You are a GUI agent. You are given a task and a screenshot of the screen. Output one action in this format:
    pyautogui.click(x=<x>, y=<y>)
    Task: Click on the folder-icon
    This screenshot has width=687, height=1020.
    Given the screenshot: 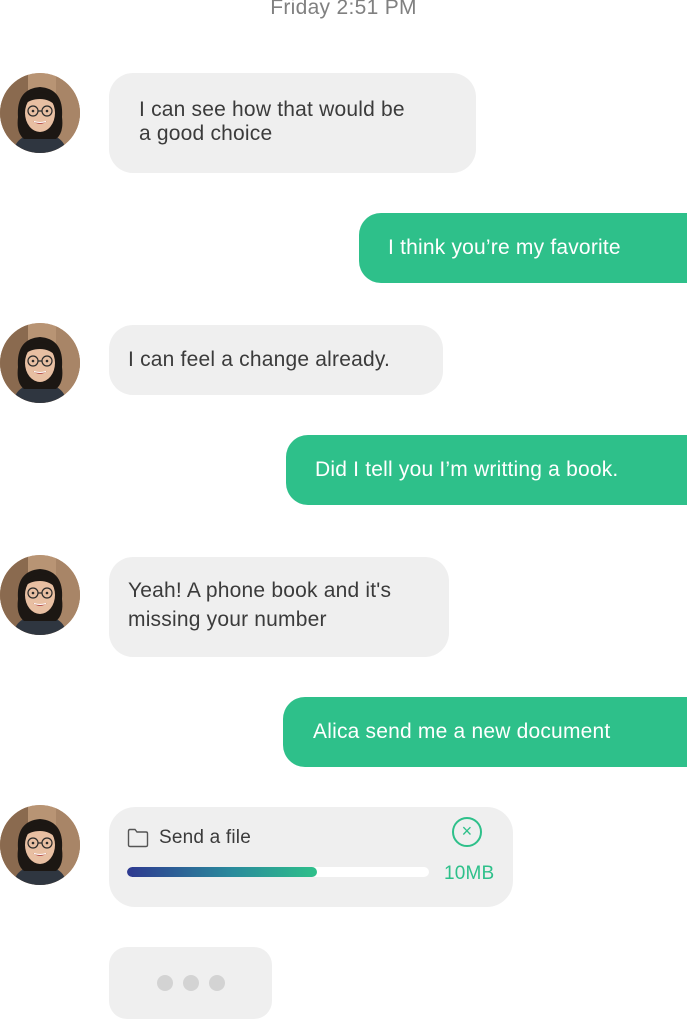 What is the action you would take?
    pyautogui.click(x=138, y=837)
    